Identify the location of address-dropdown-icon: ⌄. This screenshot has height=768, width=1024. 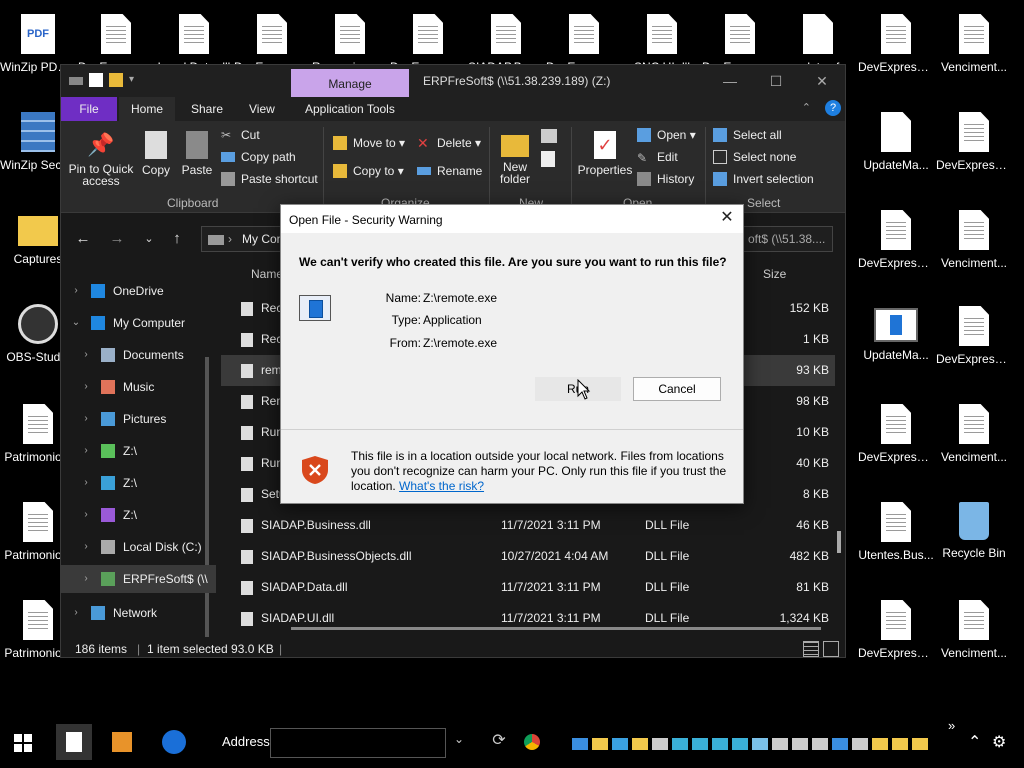
(459, 739).